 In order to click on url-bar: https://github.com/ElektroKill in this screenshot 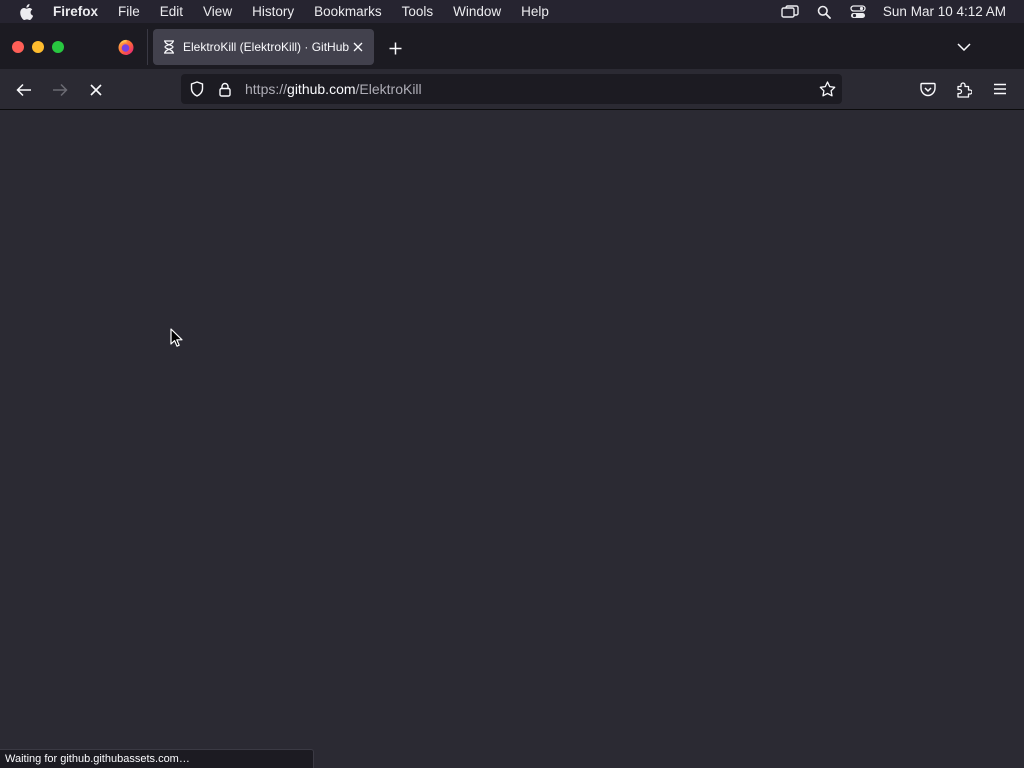, I will do `click(511, 89)`.